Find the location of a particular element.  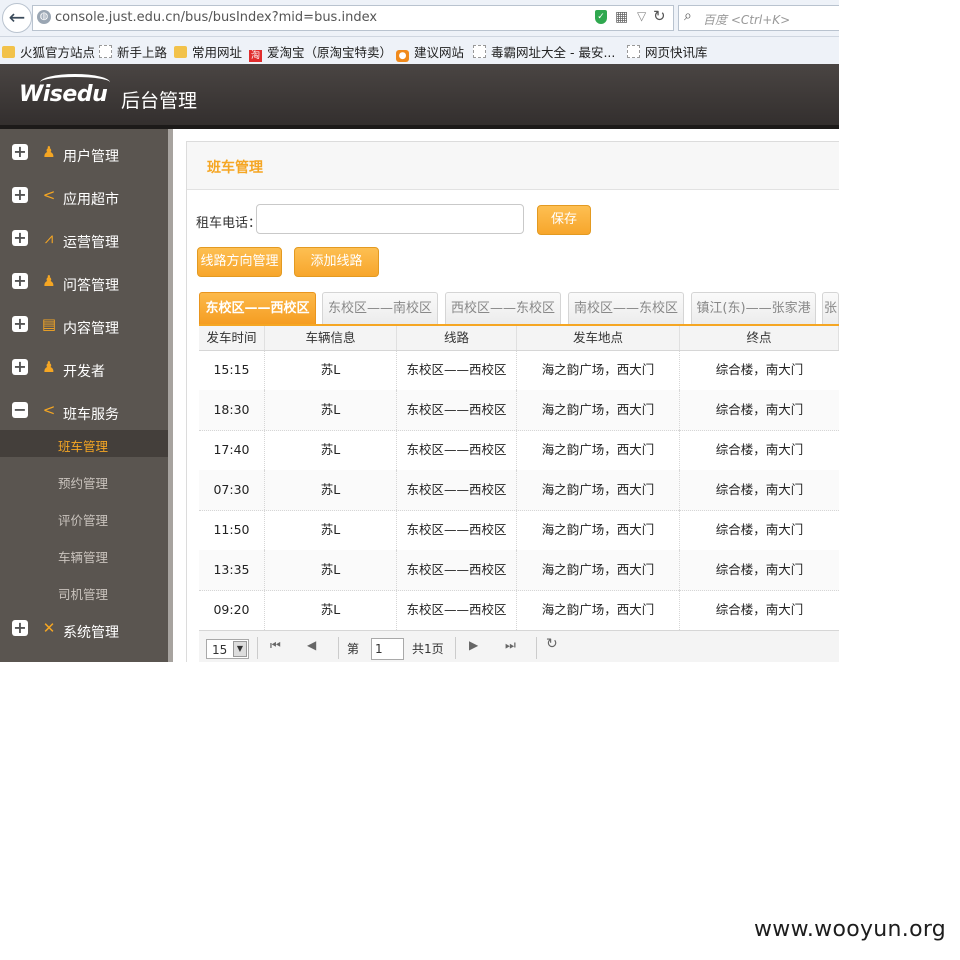

sidebar-subitem-bus-management: 班车管理 is located at coordinates (84, 443).